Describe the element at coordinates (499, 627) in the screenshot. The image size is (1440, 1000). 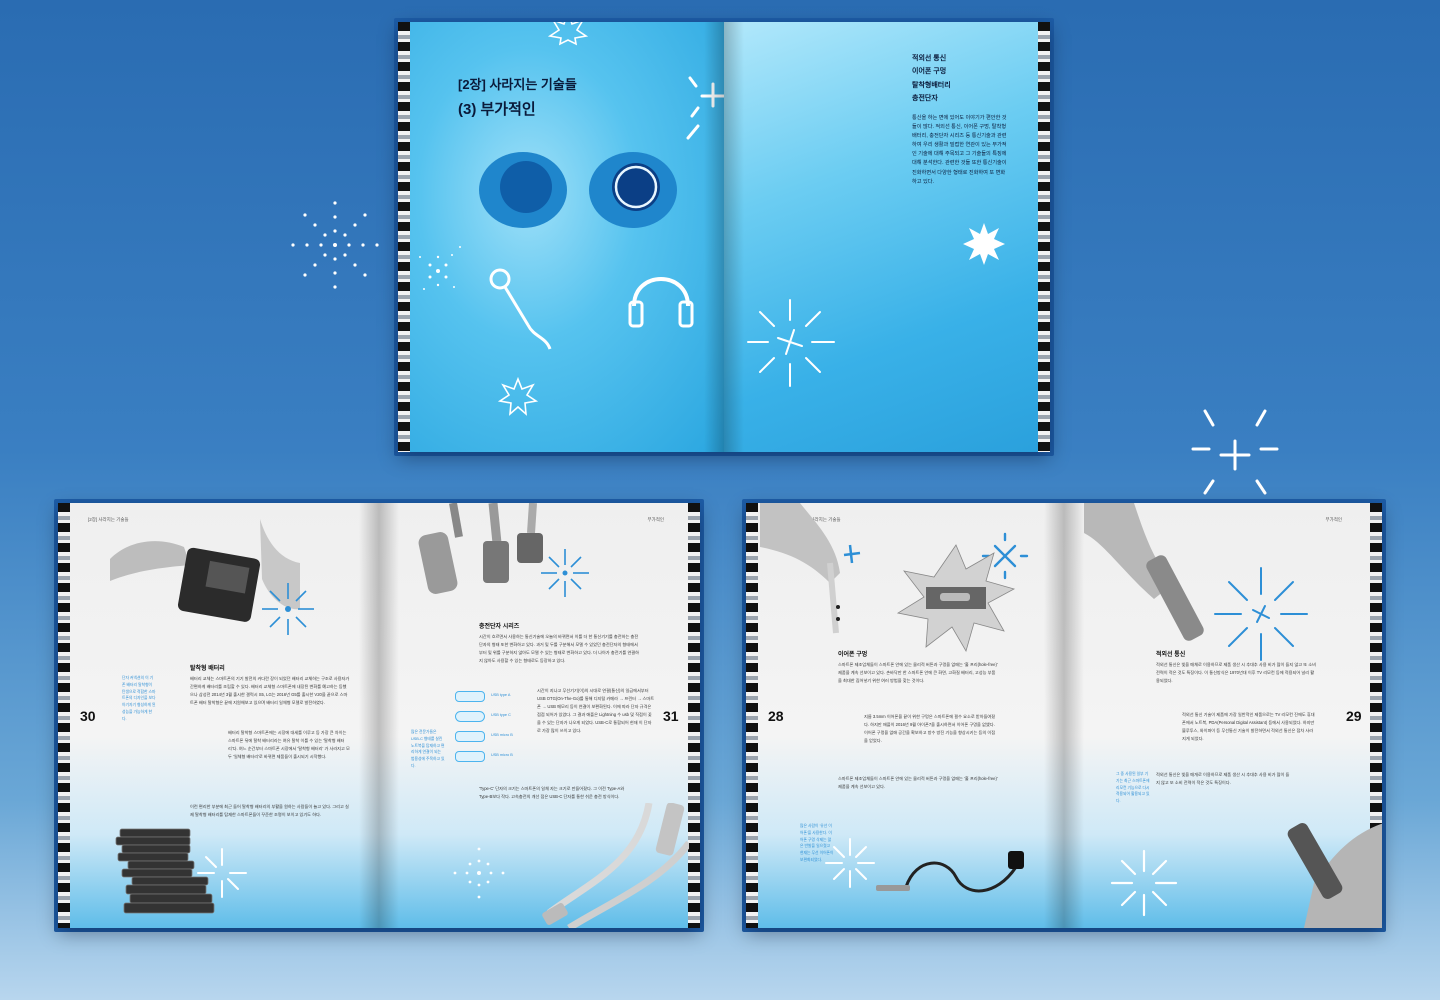
I see `section-title: 충전단자 시리즈` at that location.